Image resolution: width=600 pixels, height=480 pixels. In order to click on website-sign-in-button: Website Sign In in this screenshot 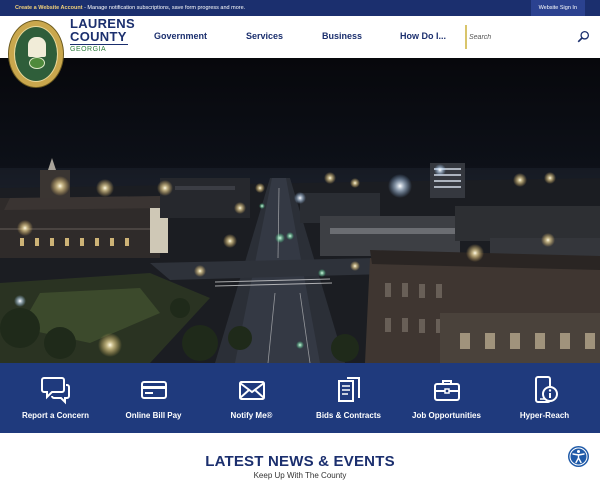, I will do `click(557, 8)`.